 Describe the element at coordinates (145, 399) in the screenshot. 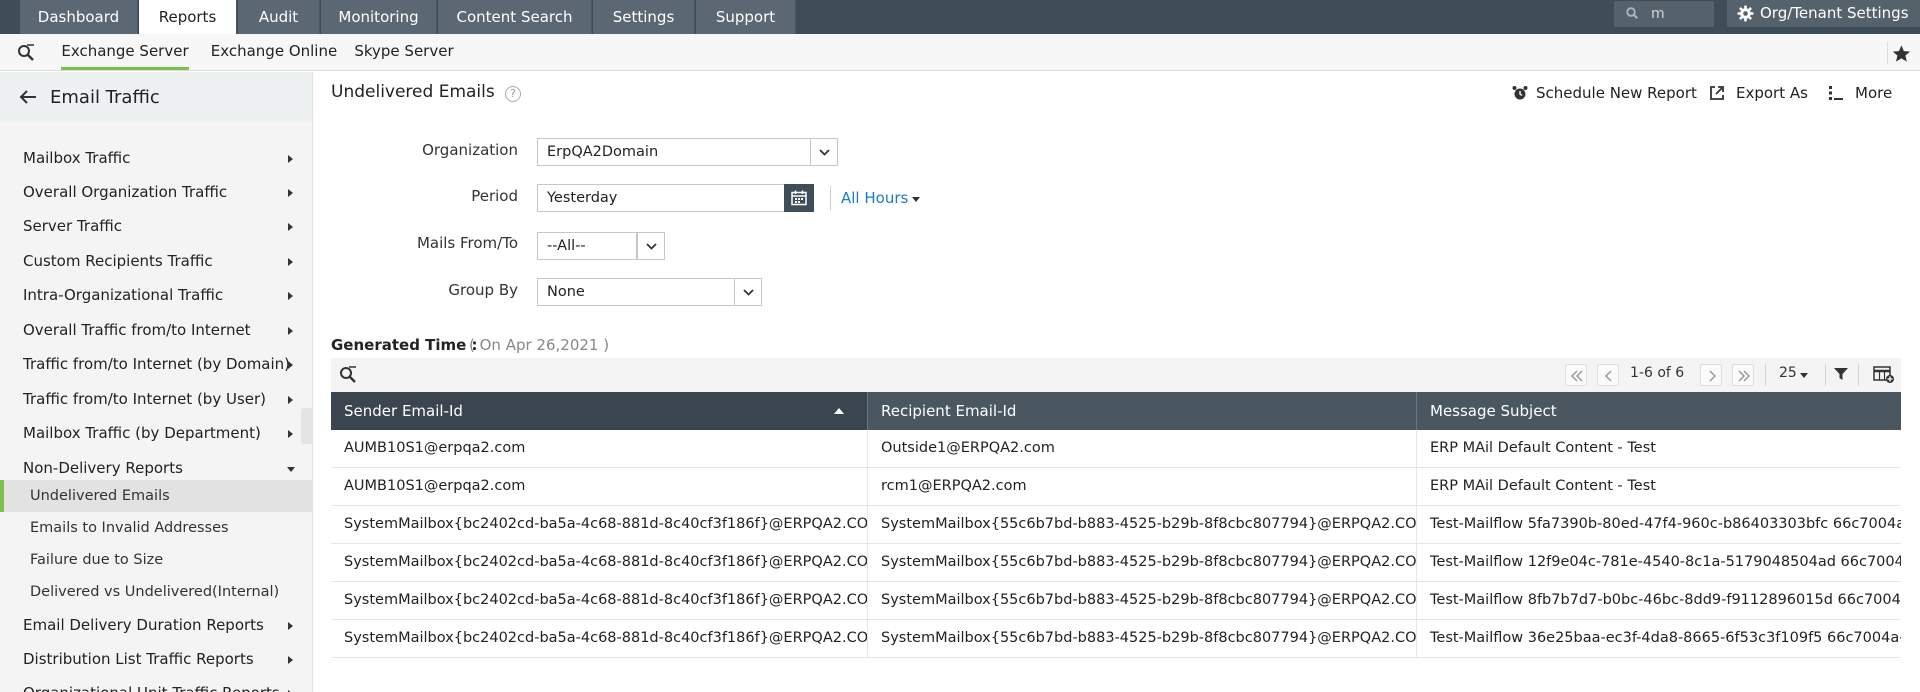

I see `sidebar-item-label: Traffic from/to Internet (by User)` at that location.